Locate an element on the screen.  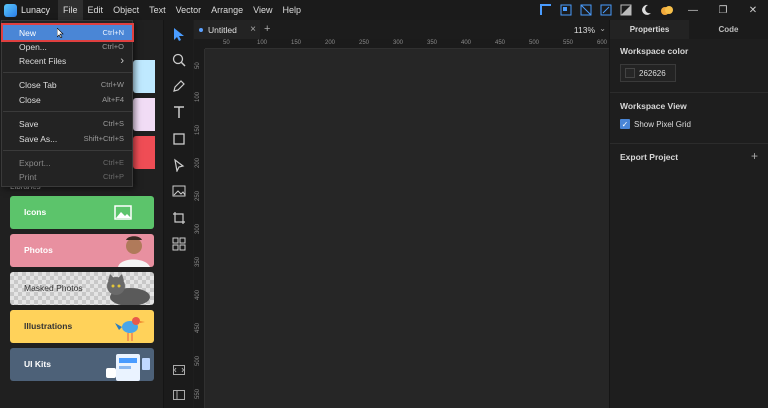
library-card-label: UI Kits is located at coordinates (37, 364).